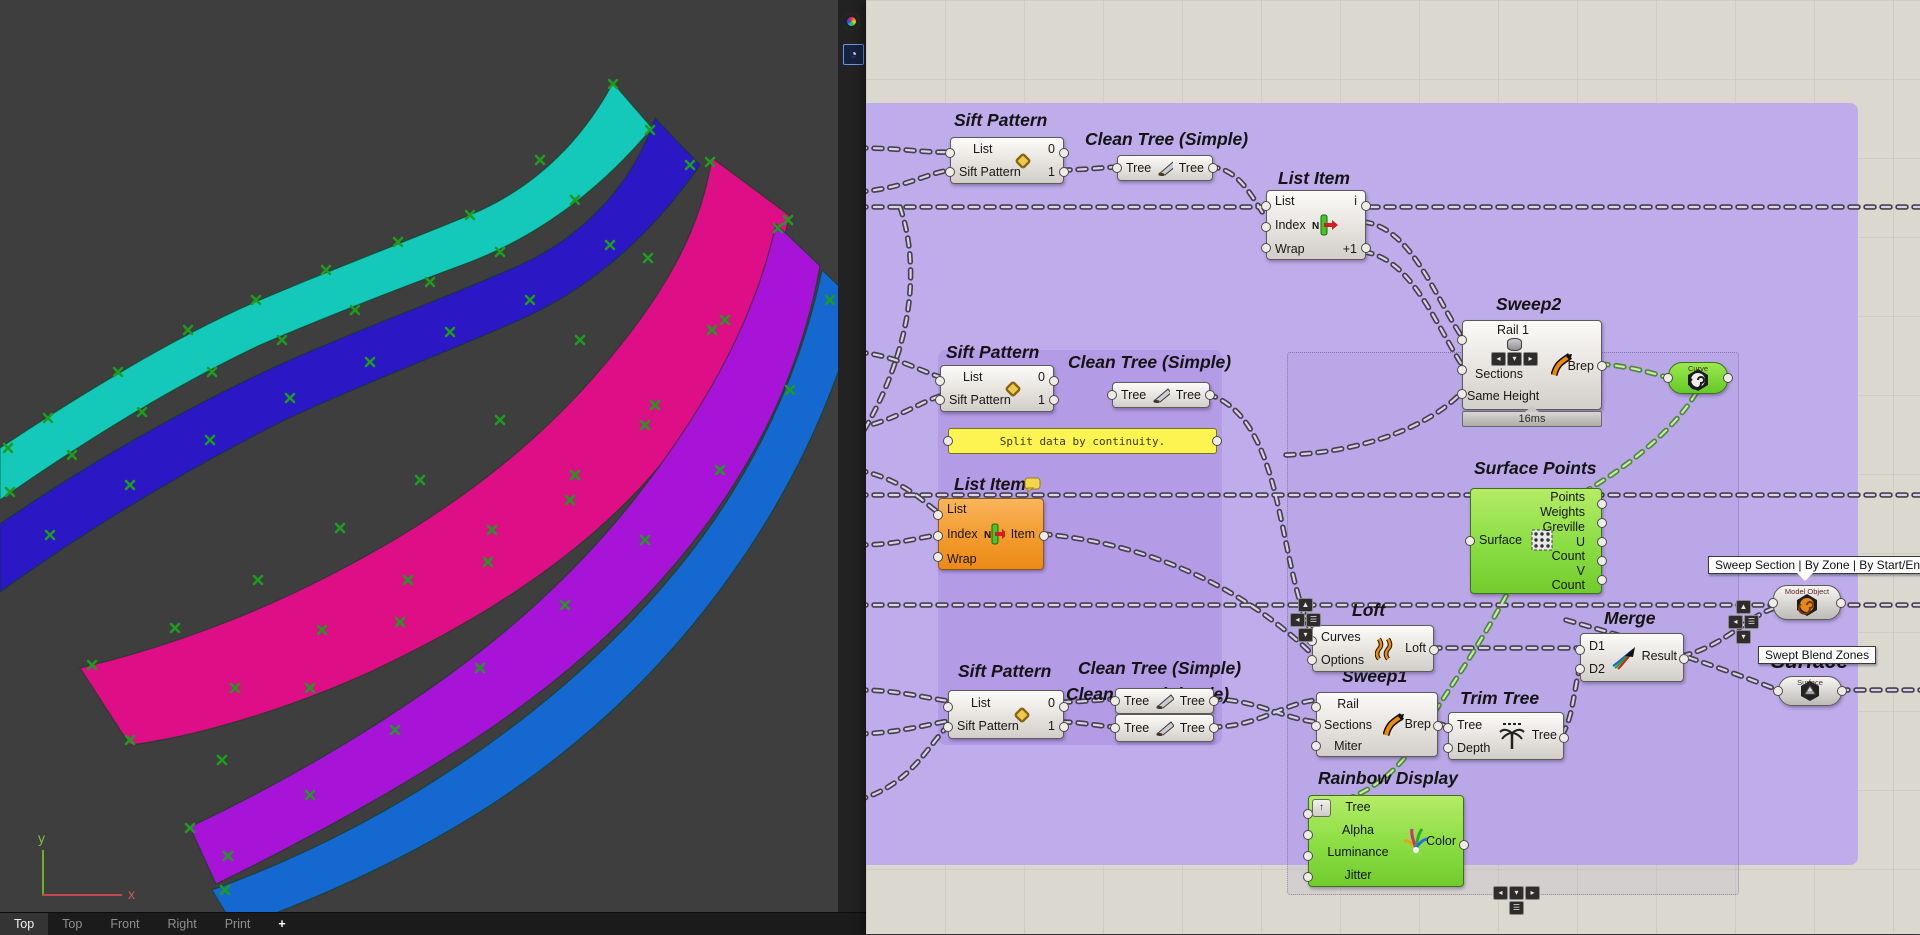  Describe the element at coordinates (1441, 841) in the screenshot. I see `output-color: Color` at that location.